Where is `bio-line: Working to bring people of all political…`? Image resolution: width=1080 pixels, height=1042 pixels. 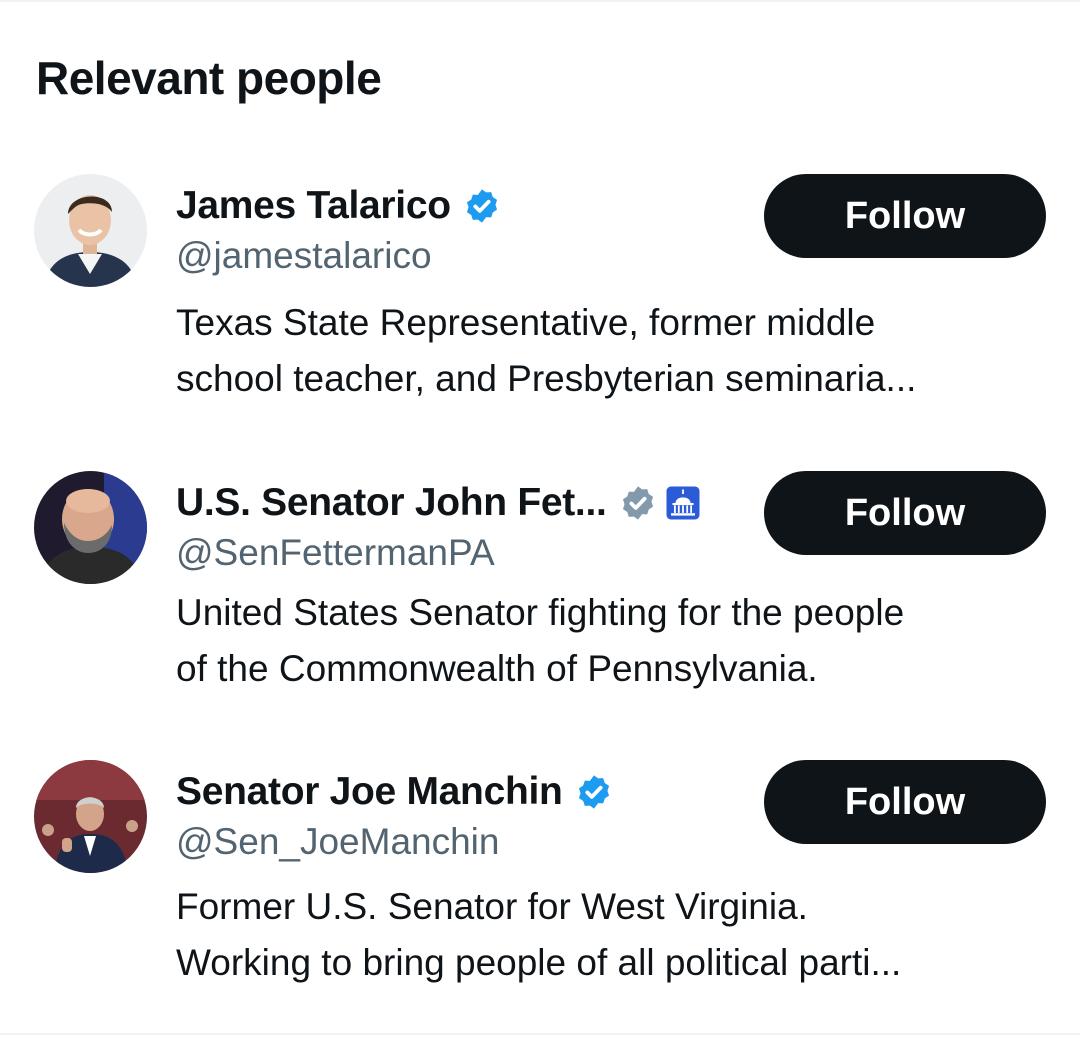 bio-line: Working to bring people of all political… is located at coordinates (539, 962).